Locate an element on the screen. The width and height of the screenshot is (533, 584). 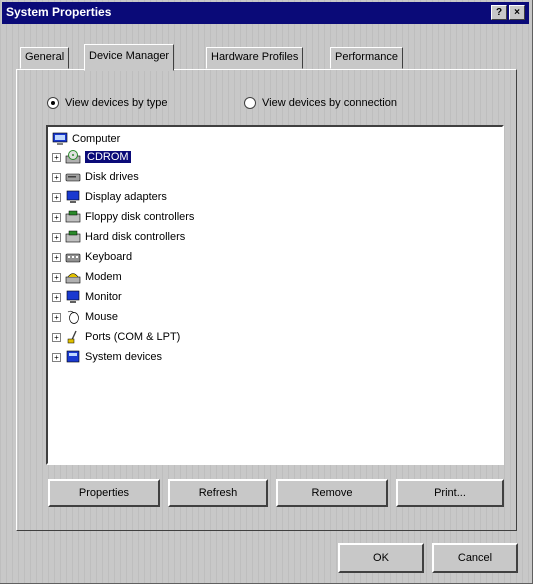
tree-item-disk-drives: + Disk drives is located at coordinates (95, 177).